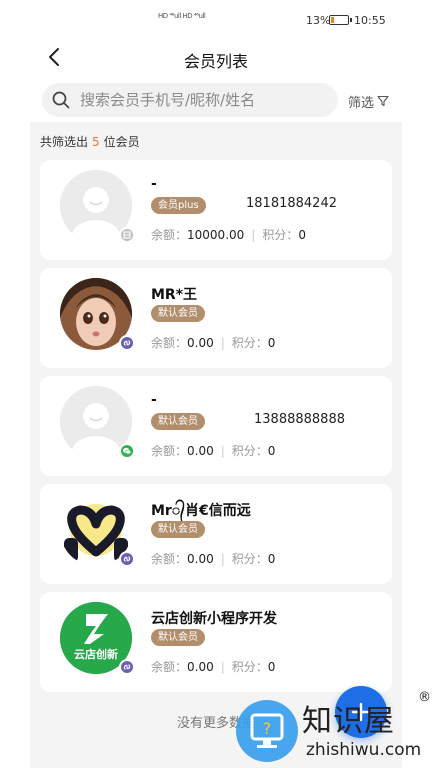  I want to click on member-card: MR*王 默认会员 余额：0.00 | 积分：0, so click(216, 318).